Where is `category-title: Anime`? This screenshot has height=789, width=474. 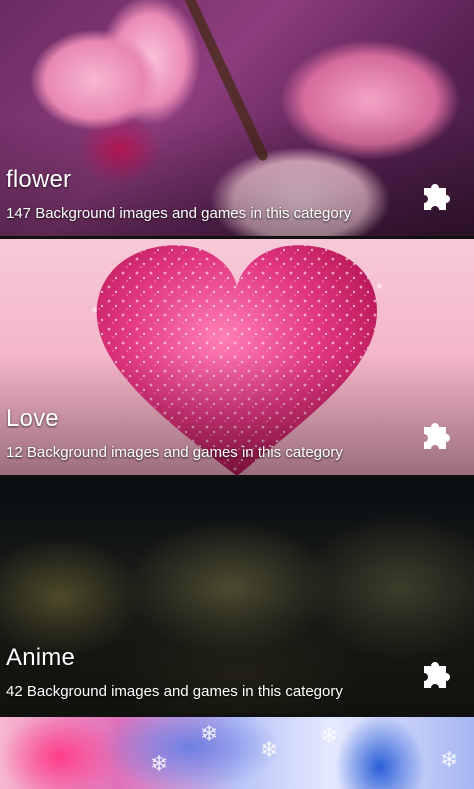 category-title: Anime is located at coordinates (41, 657).